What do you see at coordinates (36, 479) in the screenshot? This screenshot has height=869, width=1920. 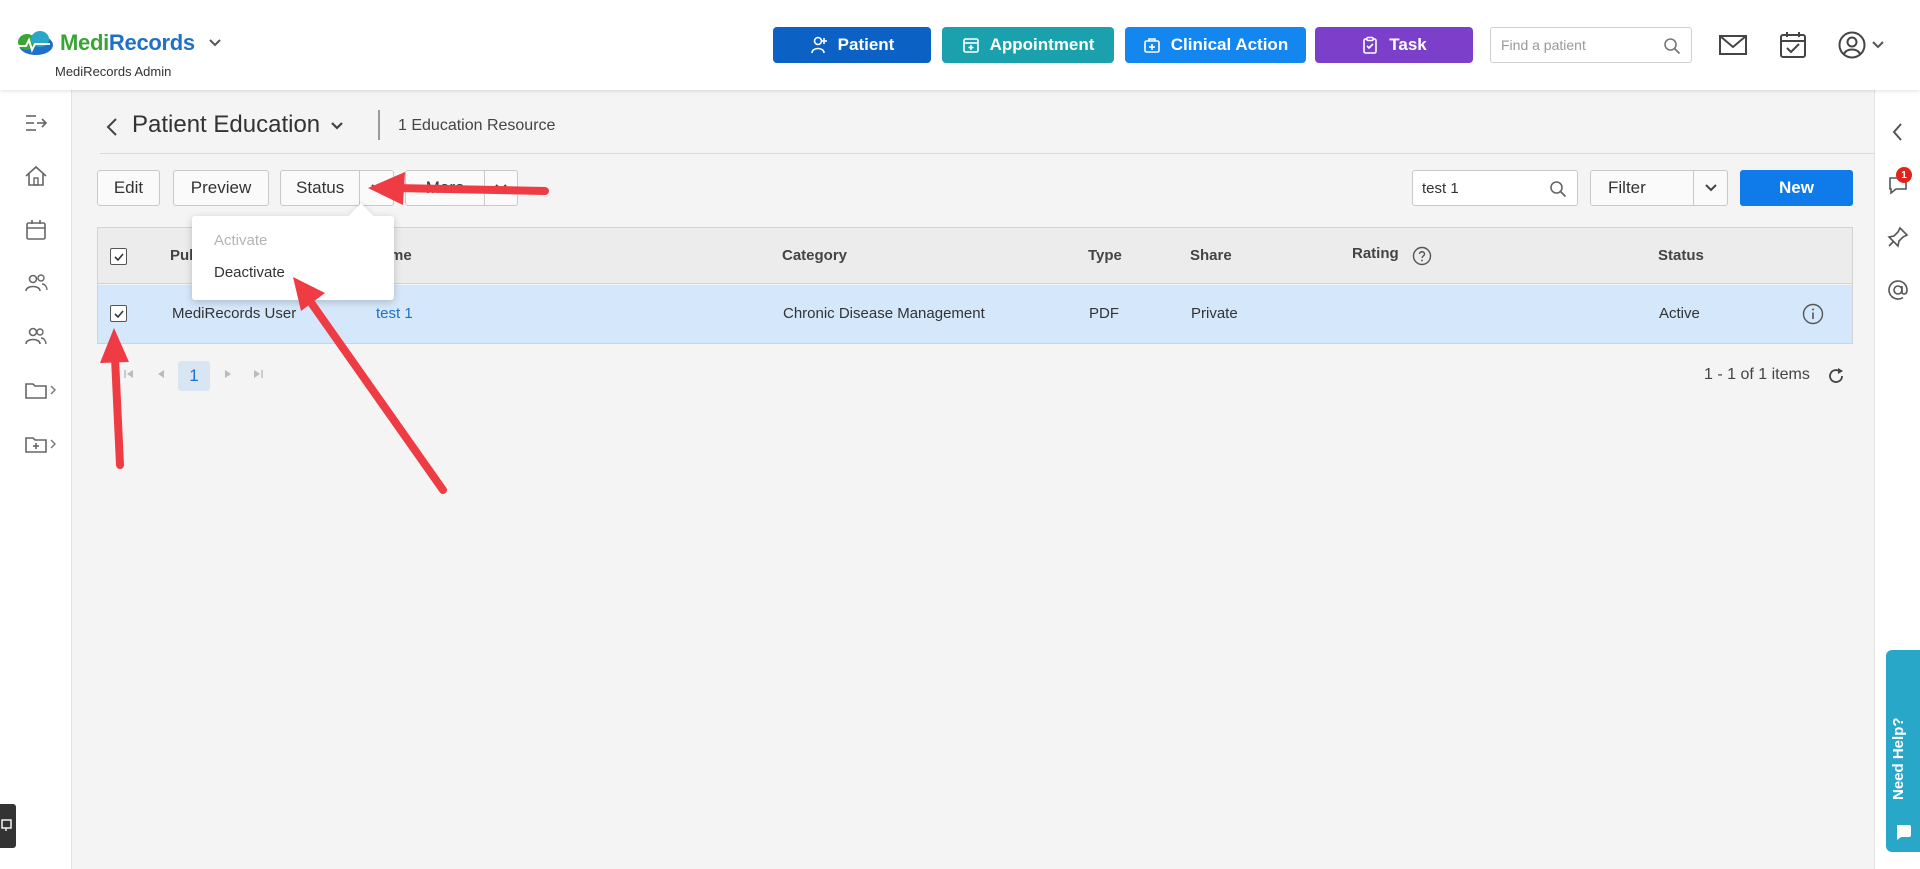 I see `left-sidebar` at bounding box center [36, 479].